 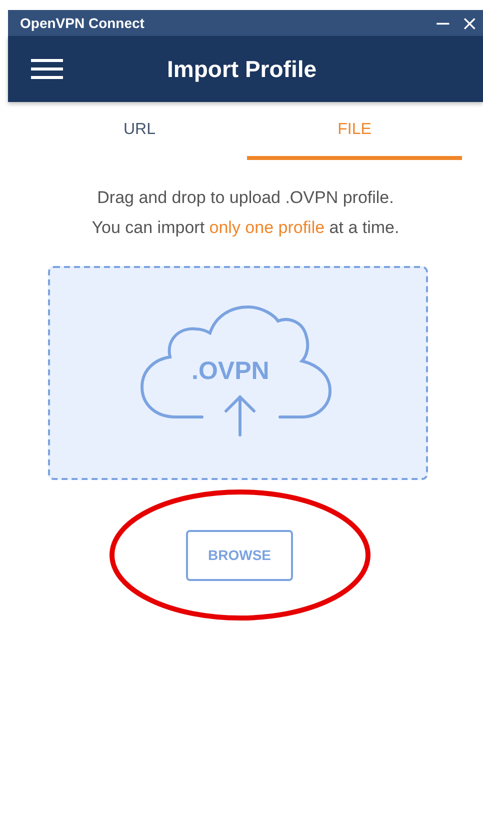 What do you see at coordinates (246, 228) in the screenshot?
I see `instruction-text: You can import only one profile at a time.` at bounding box center [246, 228].